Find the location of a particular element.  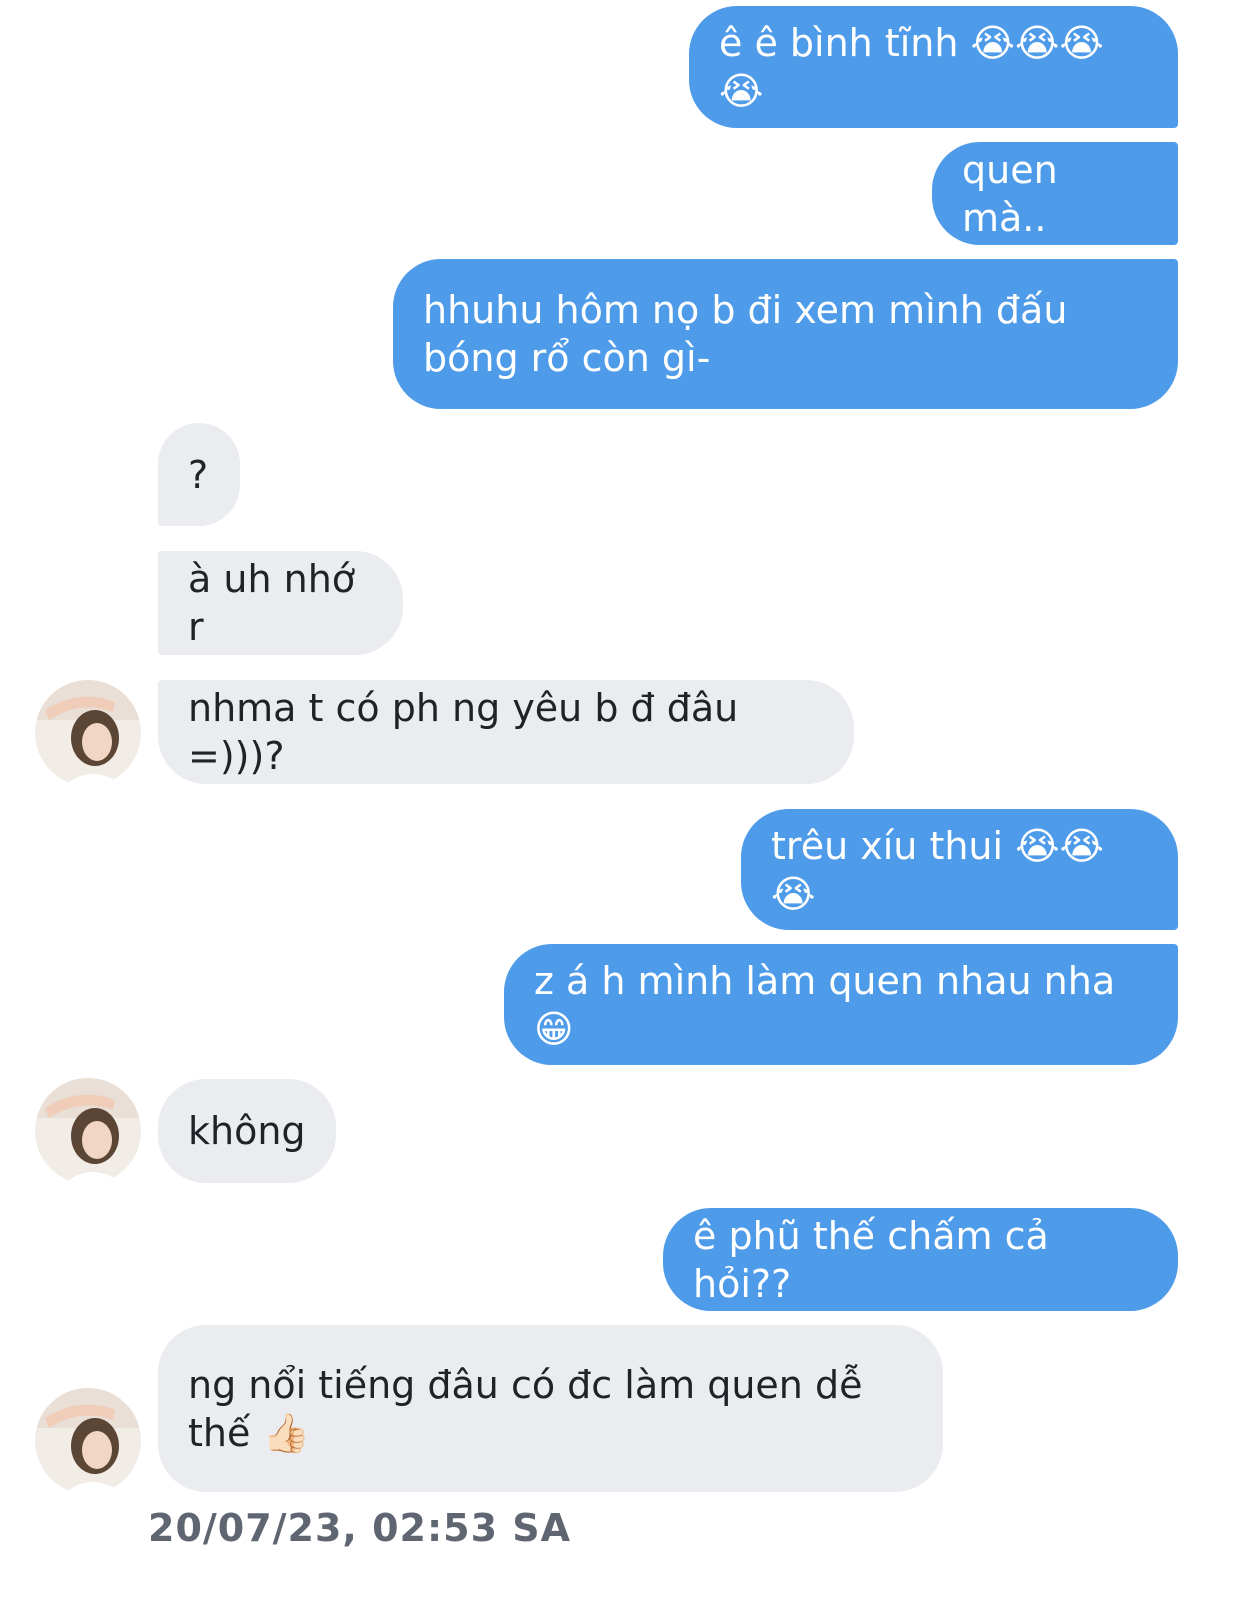

message-bubble-outgoing: z á h mình làm quen nhau nha 😁 is located at coordinates (841, 1004).